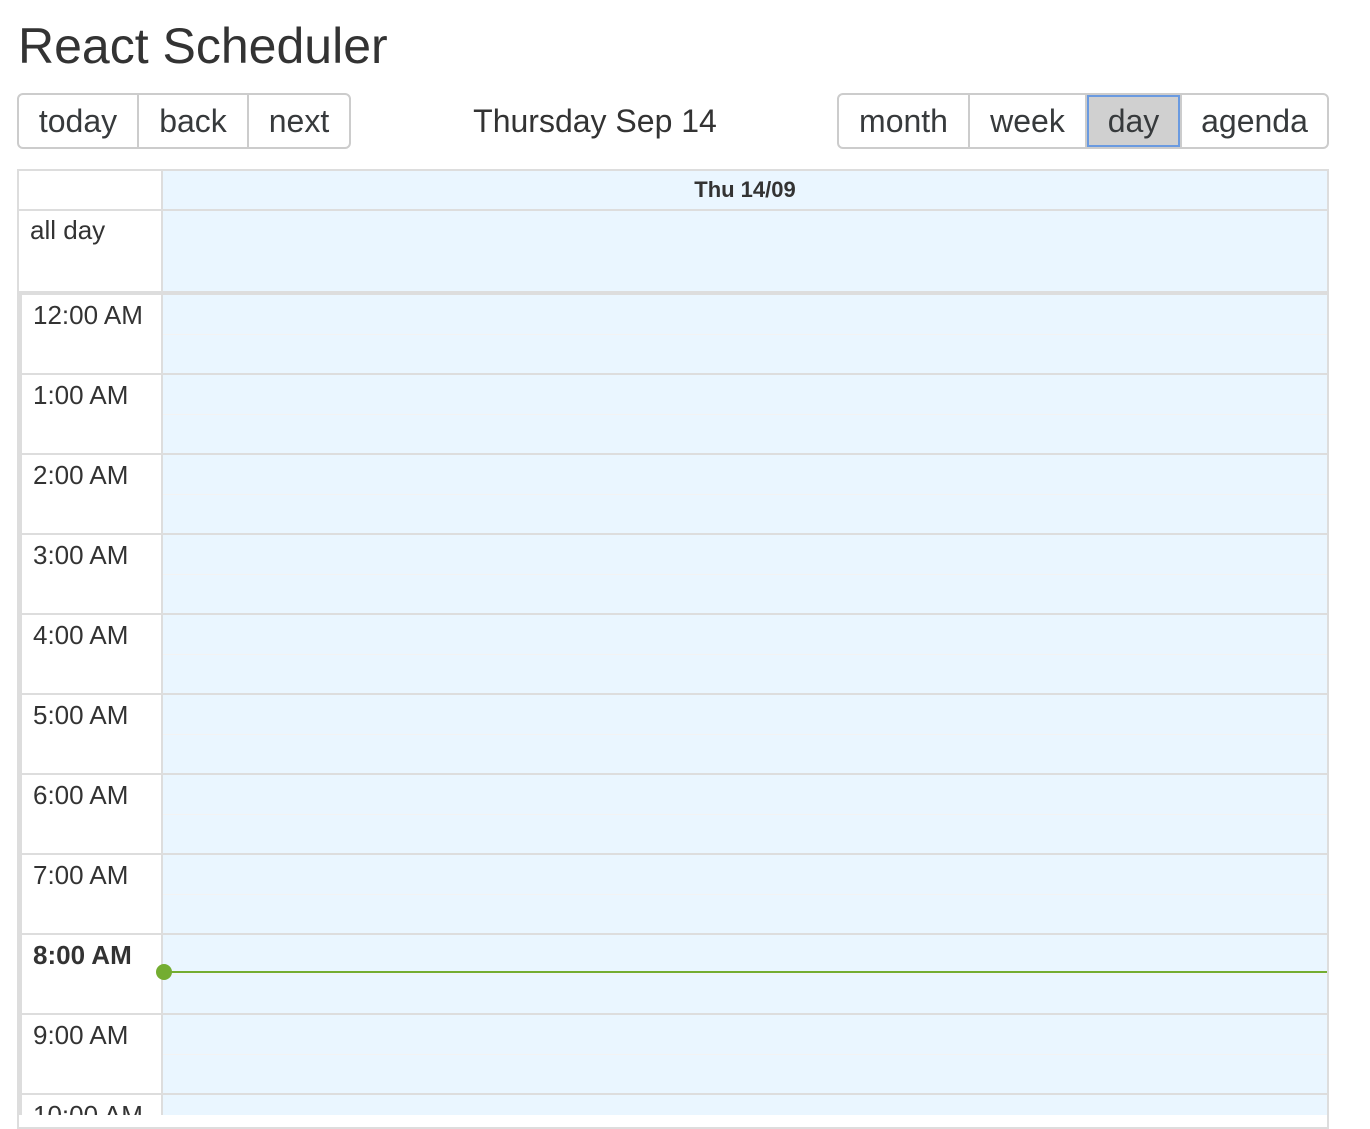 Image resolution: width=1370 pixels, height=1129 pixels. I want to click on time-slot-group: 6:00 AM, so click(91, 815).